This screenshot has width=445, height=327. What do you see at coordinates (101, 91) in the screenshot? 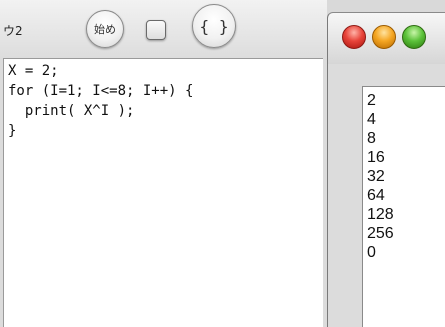
I see `code-line: for (I=1; I<=8; I++) {` at bounding box center [101, 91].